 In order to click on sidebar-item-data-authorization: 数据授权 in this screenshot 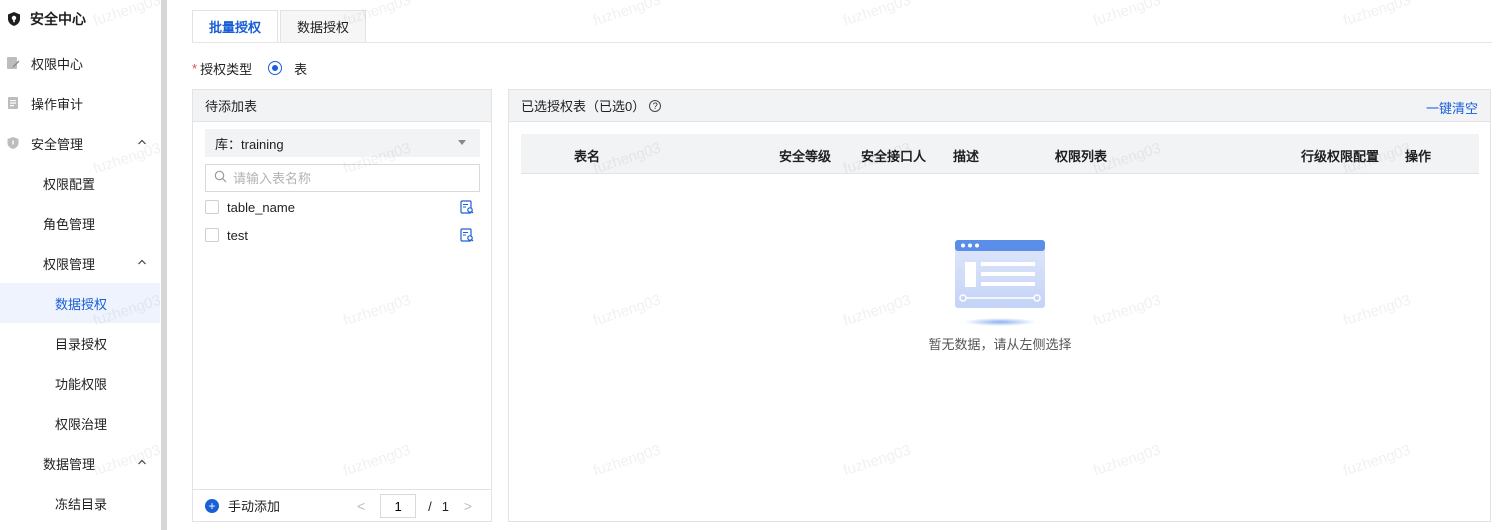, I will do `click(80, 303)`.